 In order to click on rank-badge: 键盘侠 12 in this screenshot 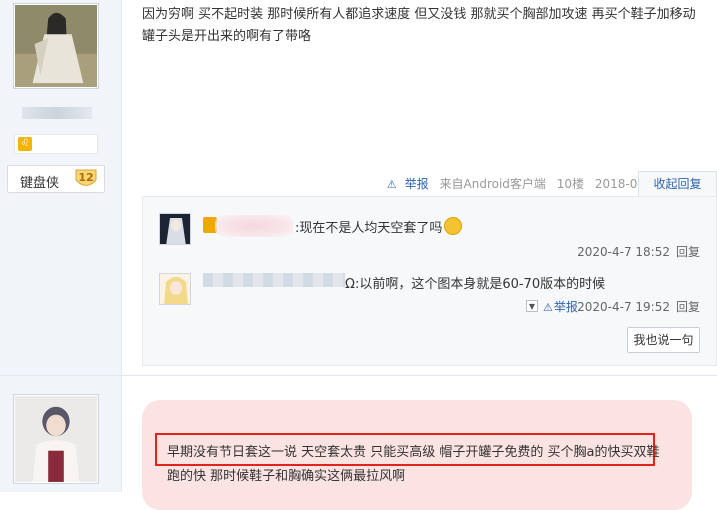, I will do `click(56, 179)`.